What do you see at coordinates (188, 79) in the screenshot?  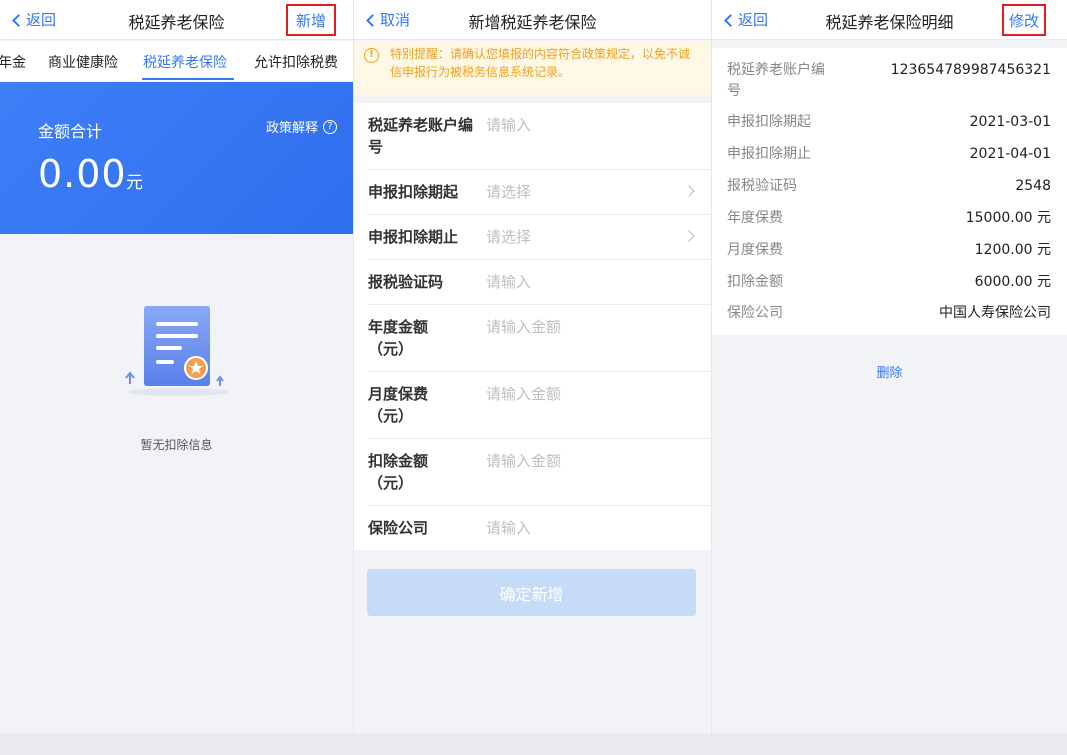 I see `active-tab-indicator` at bounding box center [188, 79].